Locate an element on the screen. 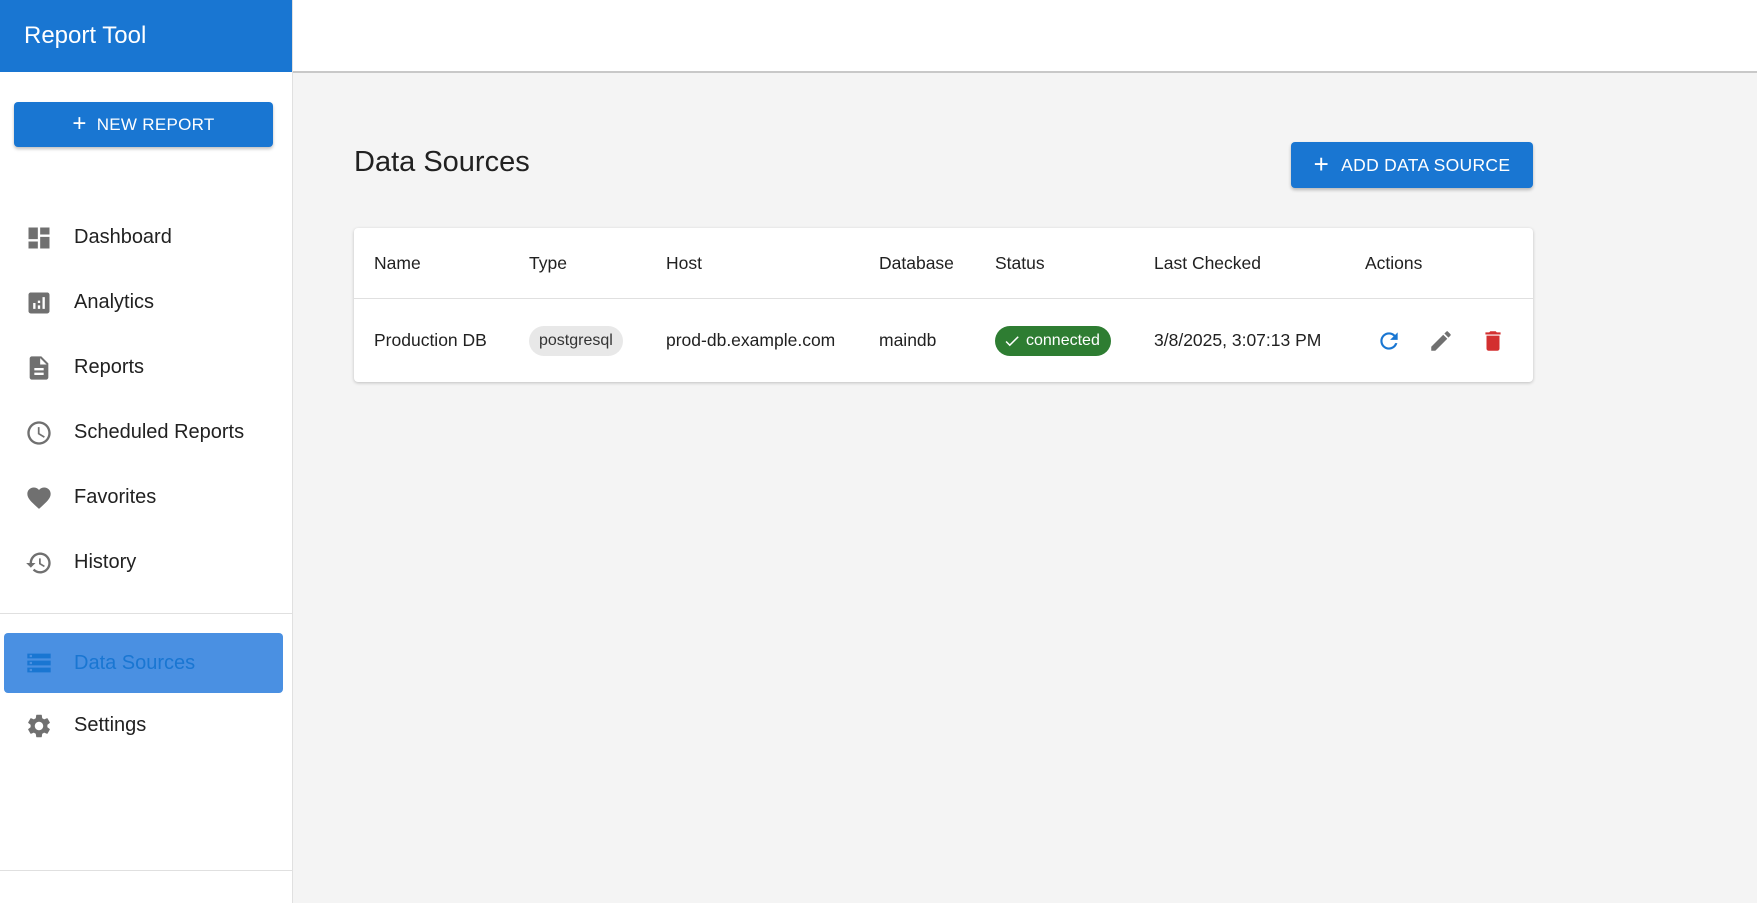 The height and width of the screenshot is (903, 1757). new-report-button: + NEW REPORT is located at coordinates (143, 124).